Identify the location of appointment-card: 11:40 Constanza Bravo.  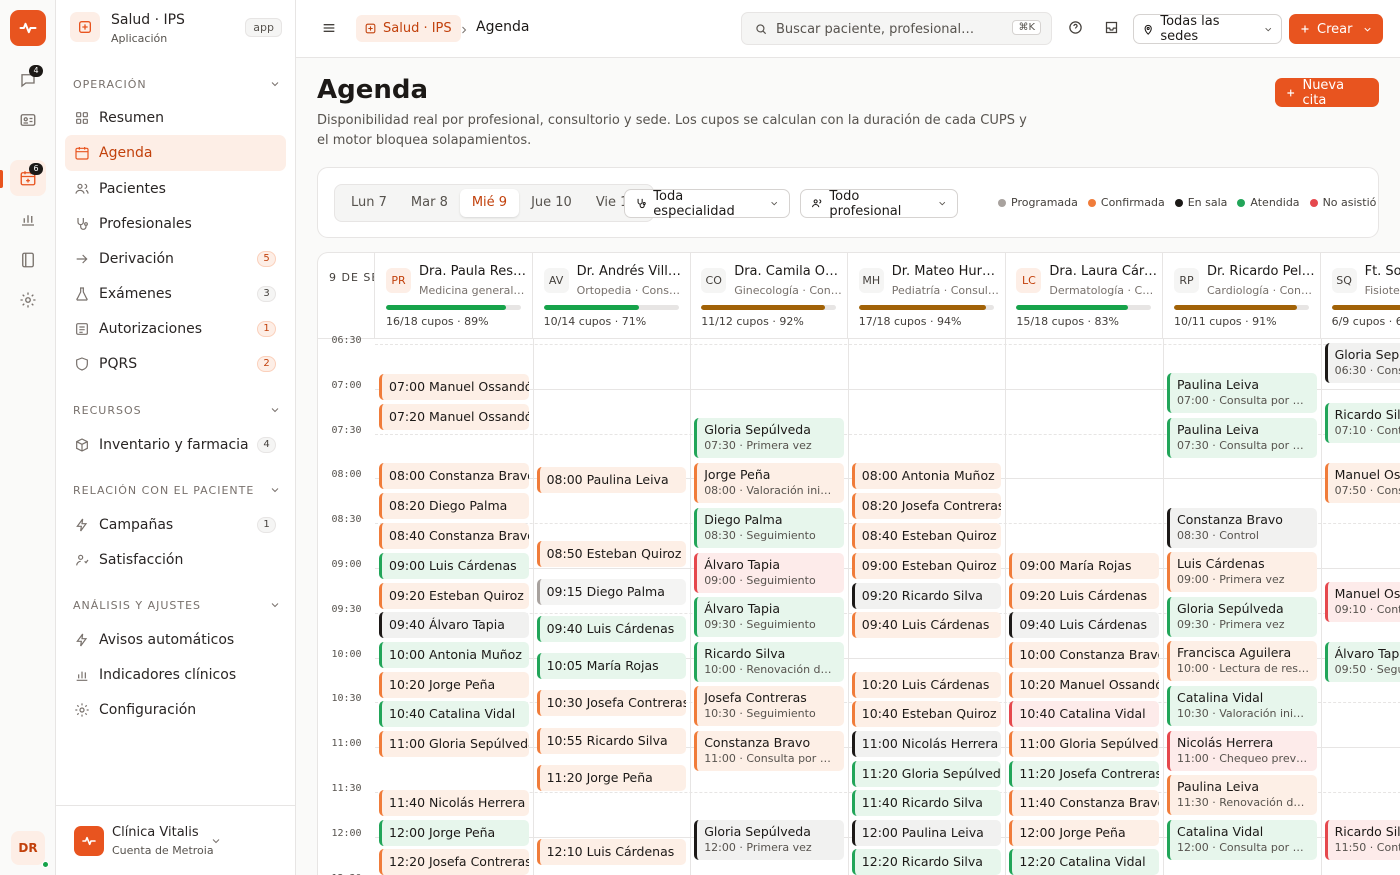
(1084, 803).